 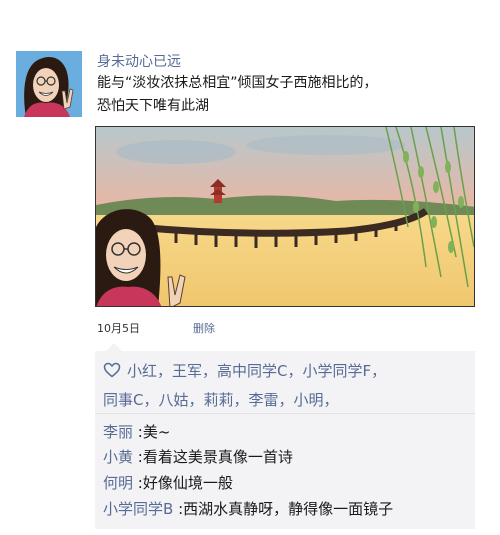 I want to click on comment-author: 小学同学B, so click(x=138, y=509).